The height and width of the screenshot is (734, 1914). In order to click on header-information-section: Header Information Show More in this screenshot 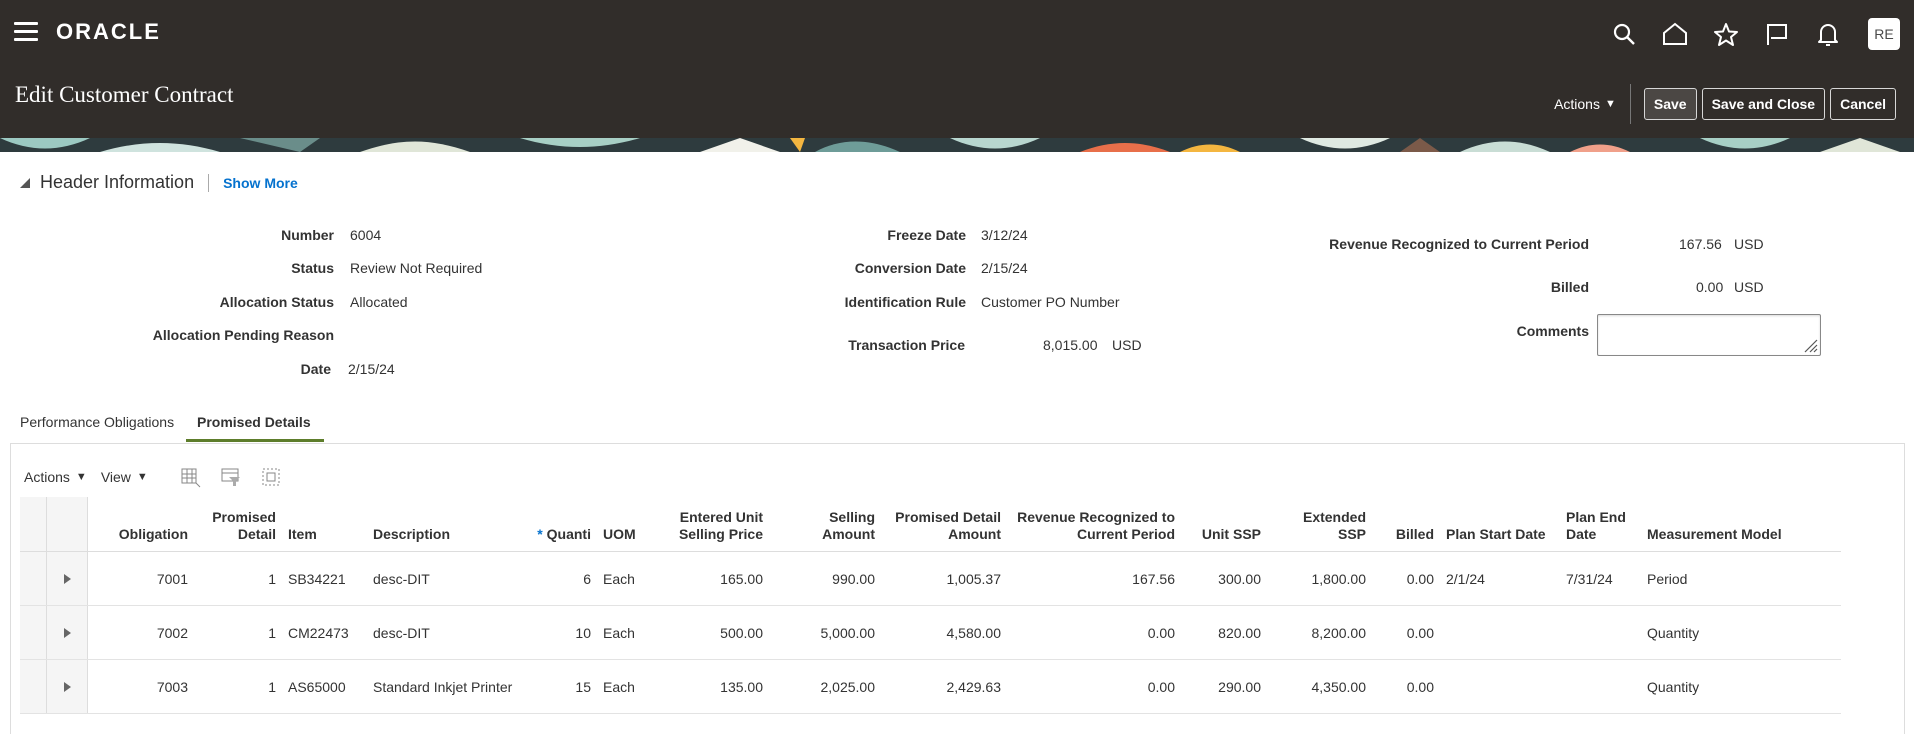, I will do `click(159, 182)`.